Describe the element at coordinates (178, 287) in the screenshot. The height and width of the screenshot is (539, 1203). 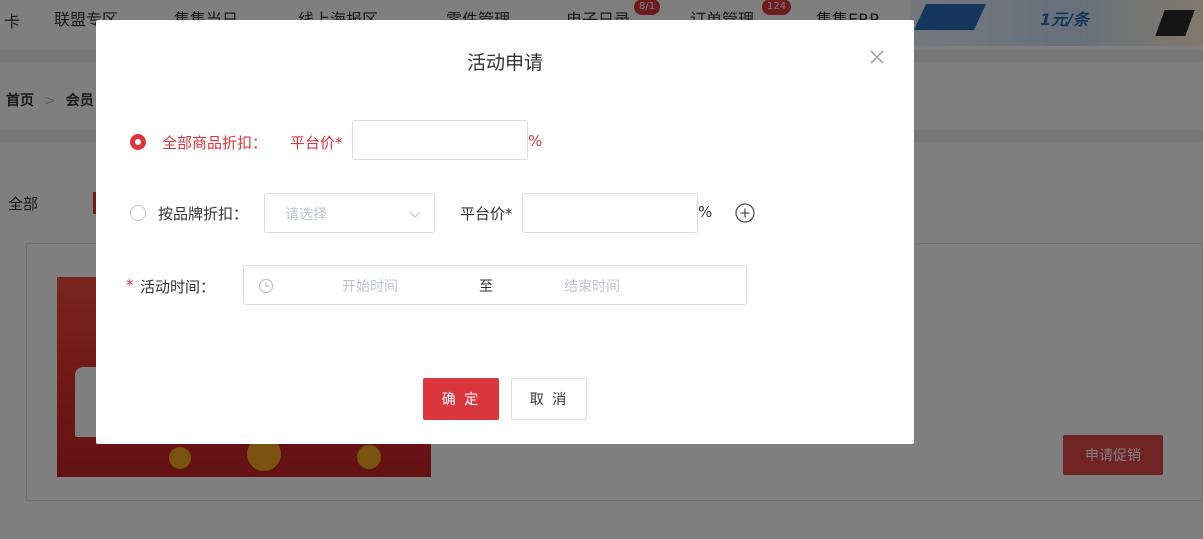
I see `activity-time-label: 活动时间：` at that location.